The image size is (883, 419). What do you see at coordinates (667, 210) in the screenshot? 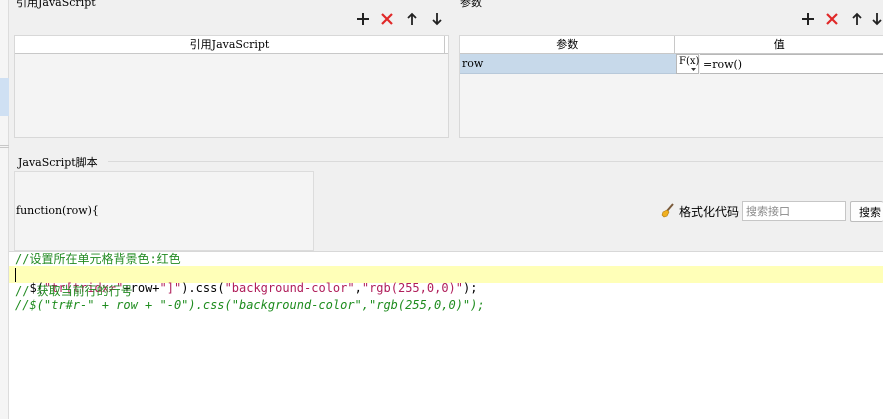
I see `broom-icon` at bounding box center [667, 210].